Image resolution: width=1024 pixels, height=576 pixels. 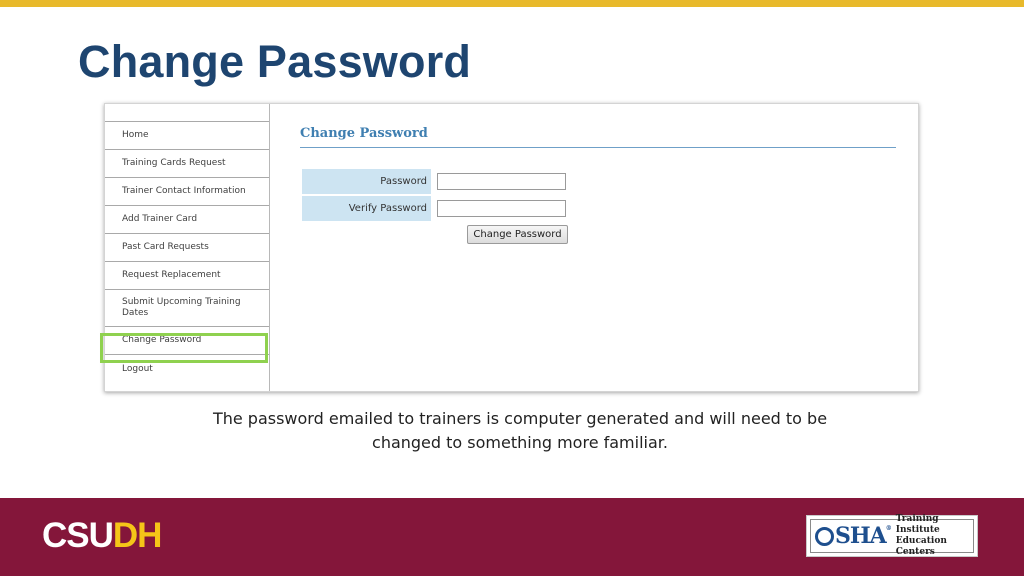 What do you see at coordinates (501, 208) in the screenshot?
I see `verify-password-input` at bounding box center [501, 208].